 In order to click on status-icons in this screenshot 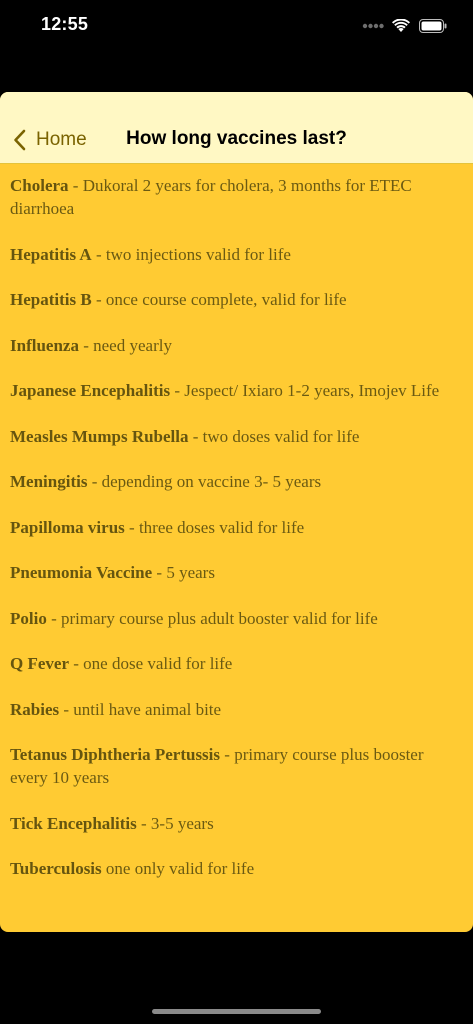, I will do `click(404, 26)`.